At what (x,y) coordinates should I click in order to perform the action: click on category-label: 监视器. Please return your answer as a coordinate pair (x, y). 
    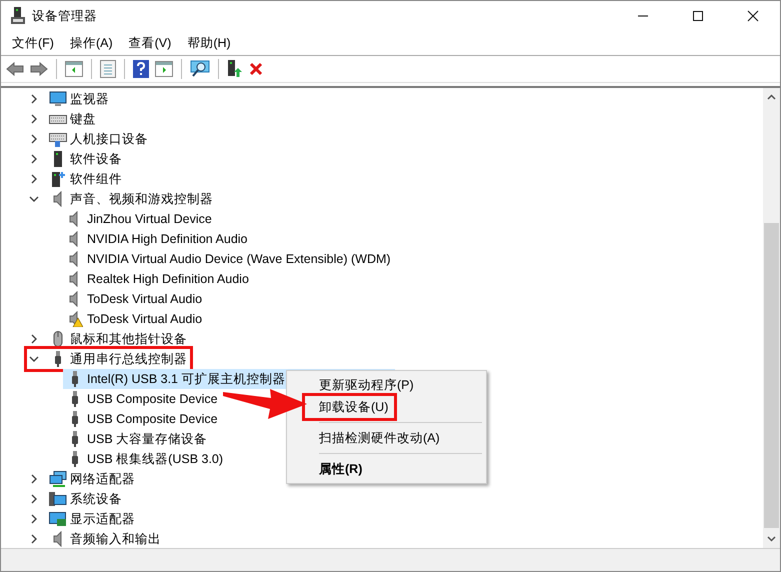
    Looking at the image, I should click on (89, 99).